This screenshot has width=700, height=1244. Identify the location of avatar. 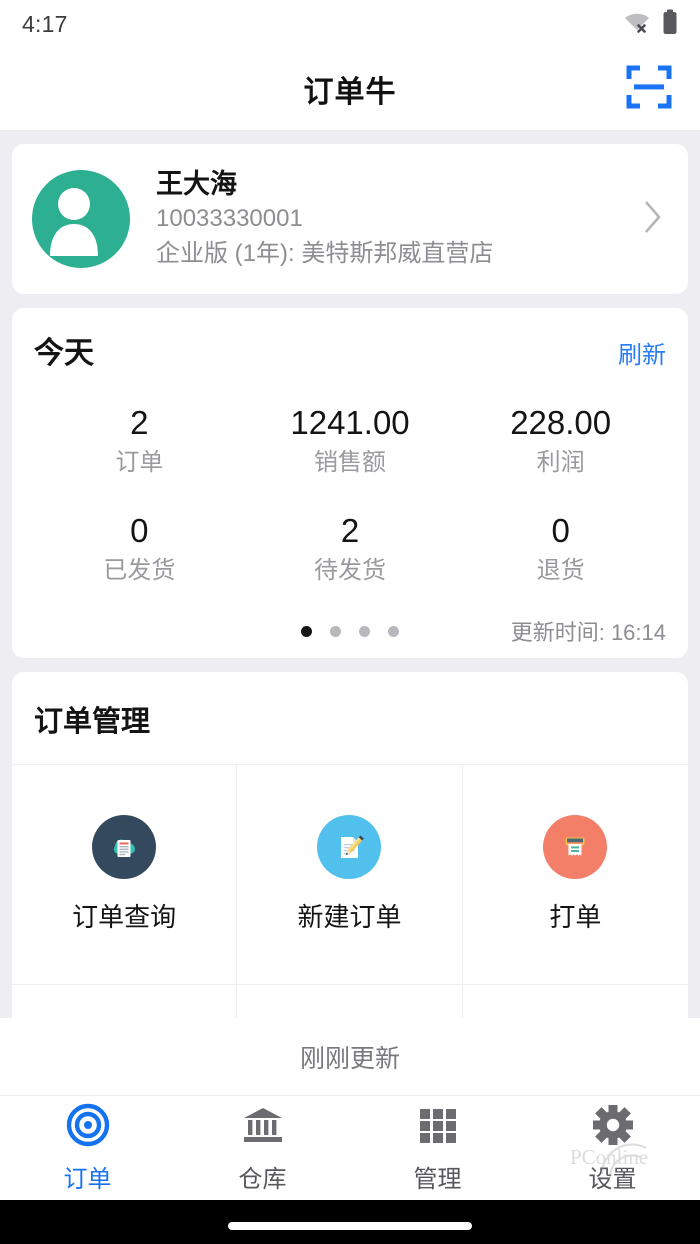
(81, 219).